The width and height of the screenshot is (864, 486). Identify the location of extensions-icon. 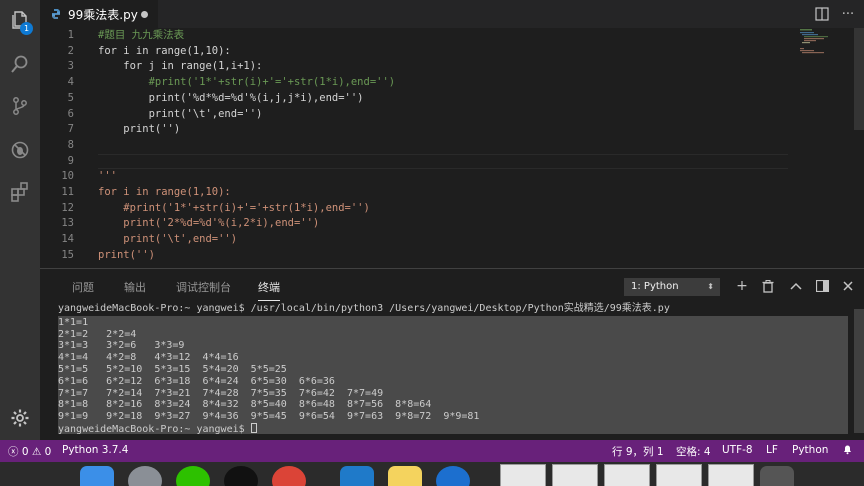
(20, 192).